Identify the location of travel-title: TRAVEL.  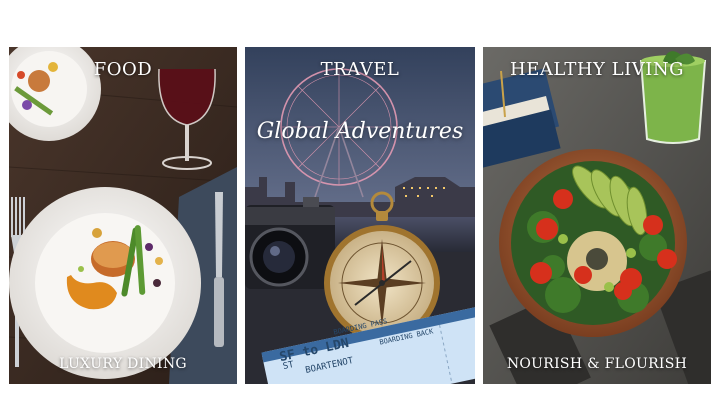
(360, 69).